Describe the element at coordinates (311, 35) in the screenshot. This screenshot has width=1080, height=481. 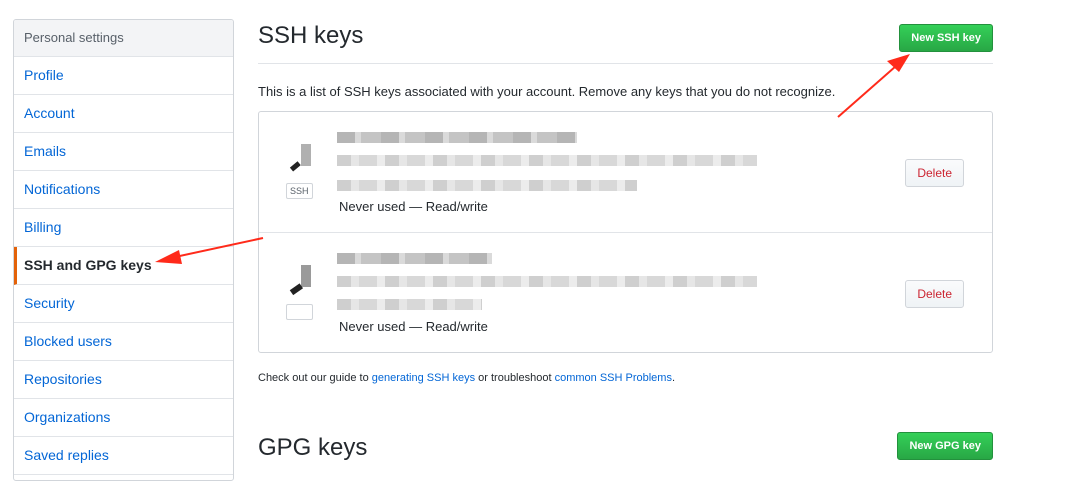
I see `ssh-keys-title: SSH keys` at that location.